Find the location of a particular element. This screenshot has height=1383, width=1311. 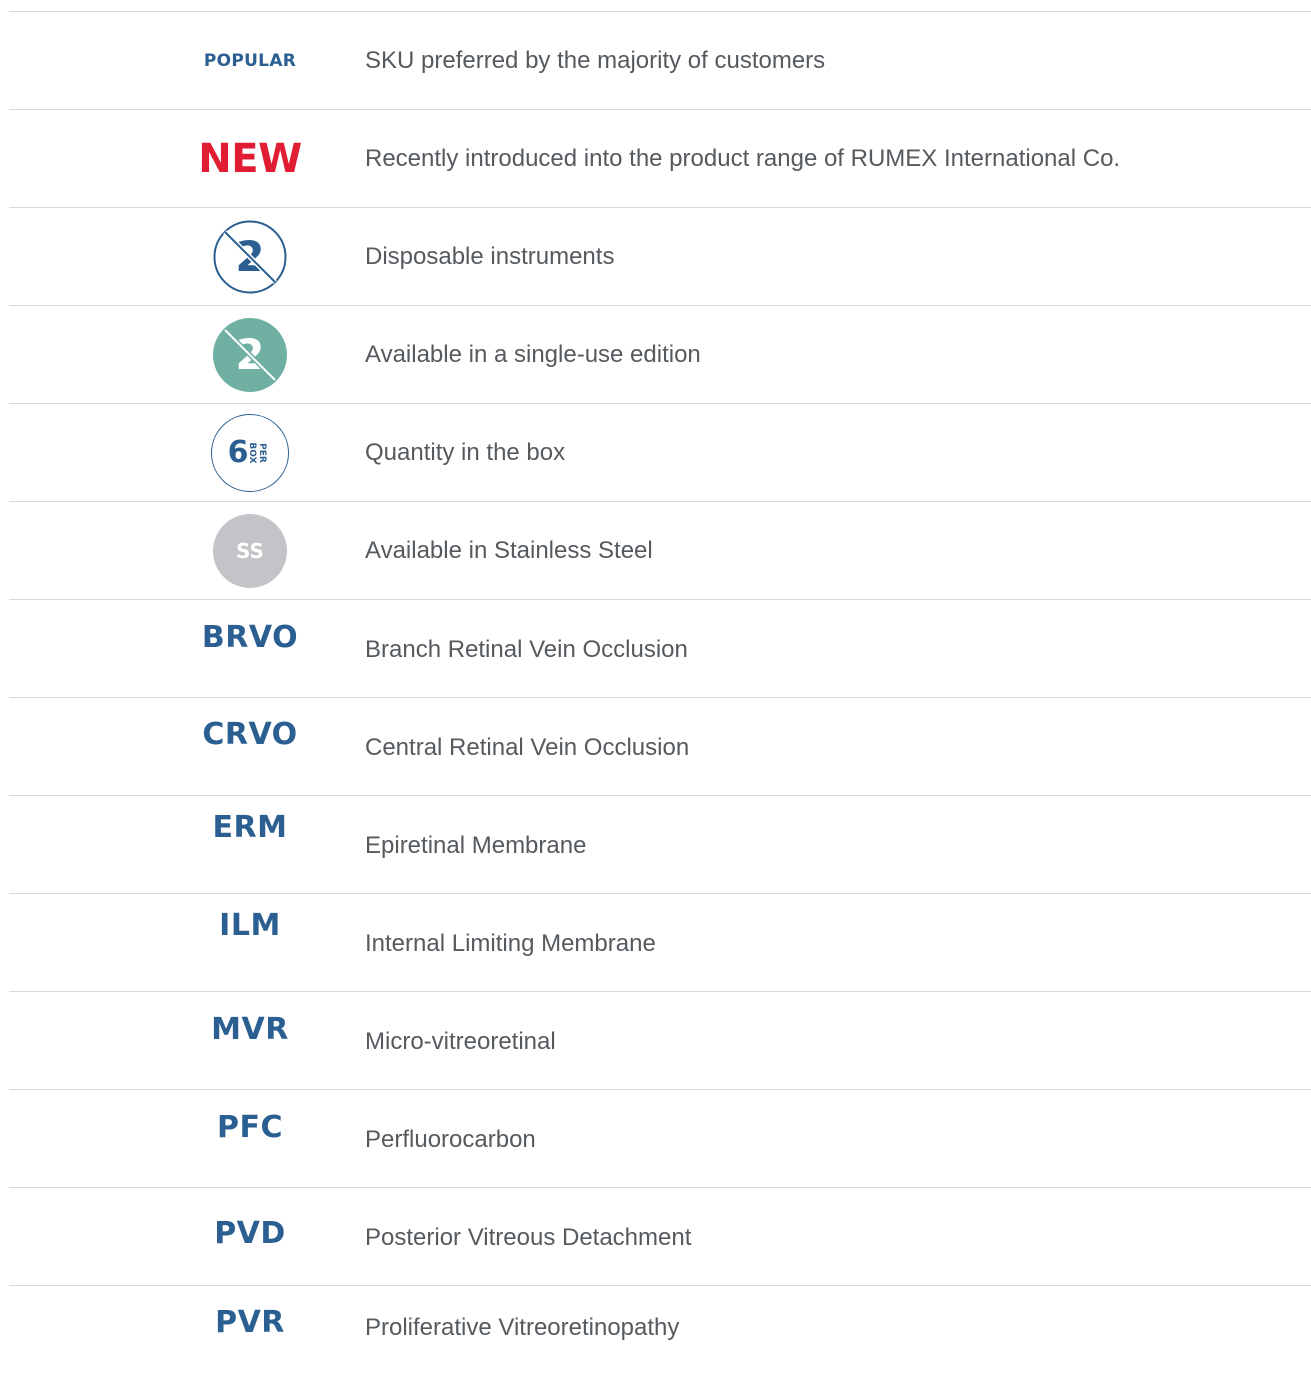

abbreviation-tag: BRVO is located at coordinates (250, 637).